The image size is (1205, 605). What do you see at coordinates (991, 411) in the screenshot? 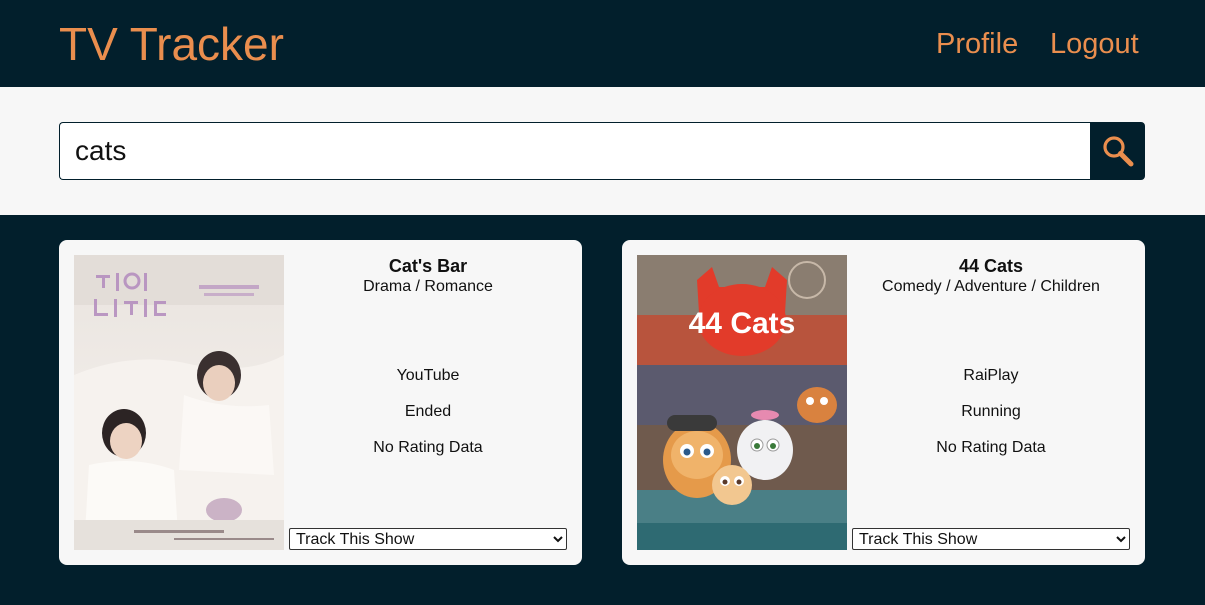
I see `show-status: Running` at bounding box center [991, 411].